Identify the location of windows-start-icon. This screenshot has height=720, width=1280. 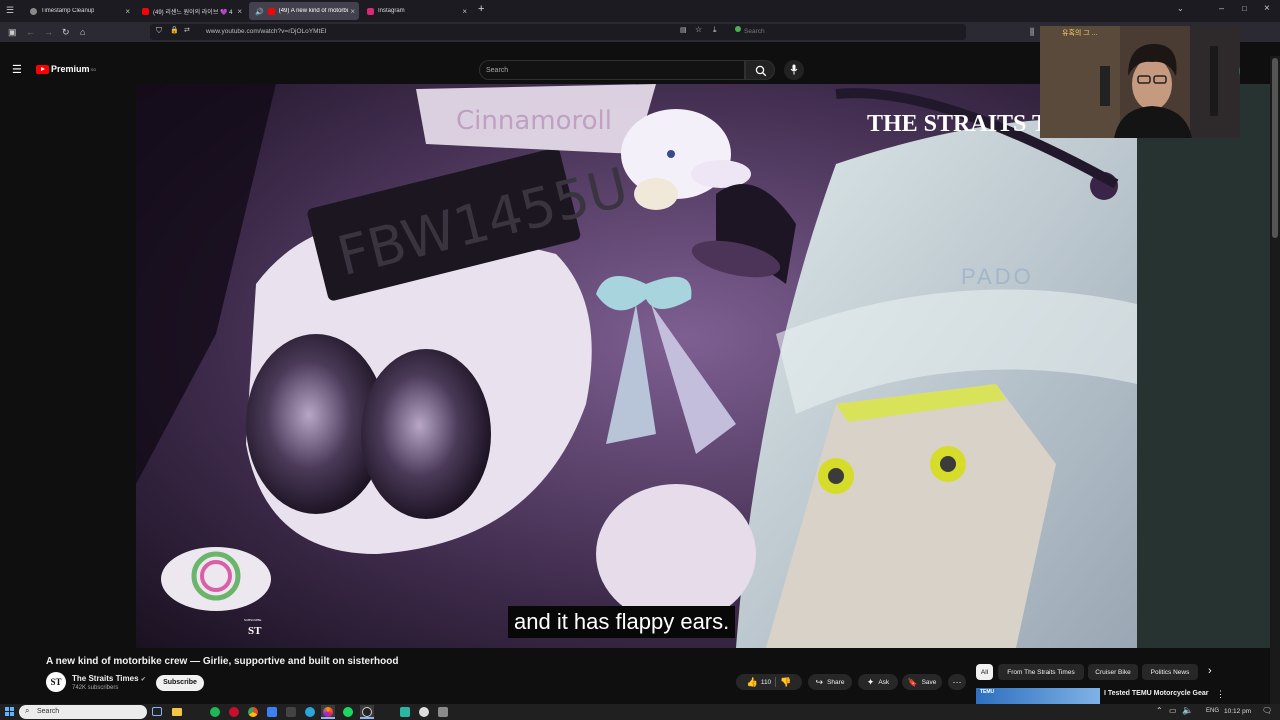
(9, 711).